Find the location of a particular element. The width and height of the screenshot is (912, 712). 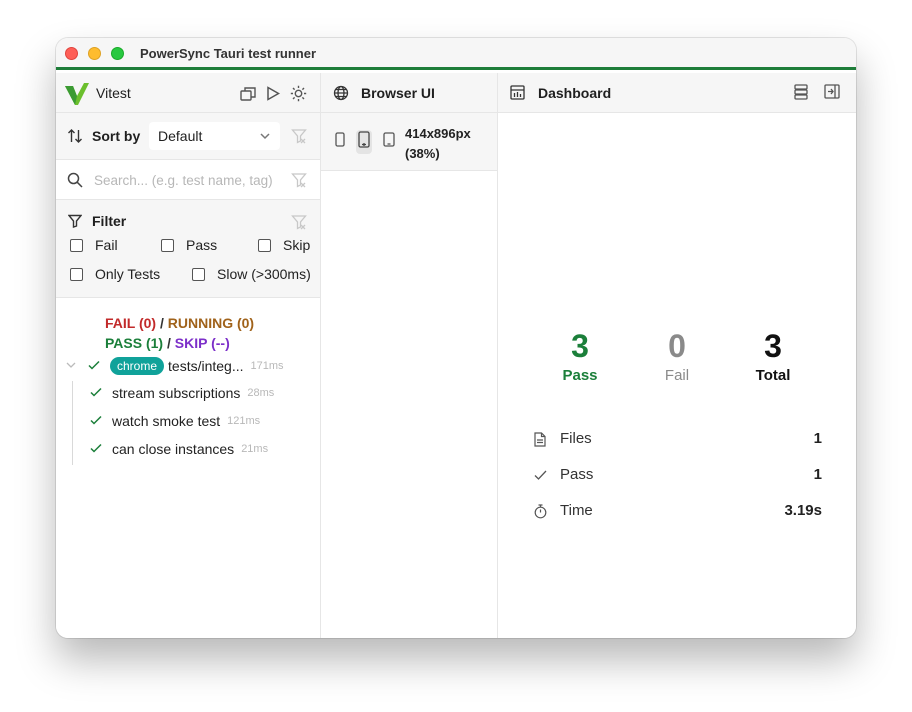

sort-label: Sort by is located at coordinates (116, 136).